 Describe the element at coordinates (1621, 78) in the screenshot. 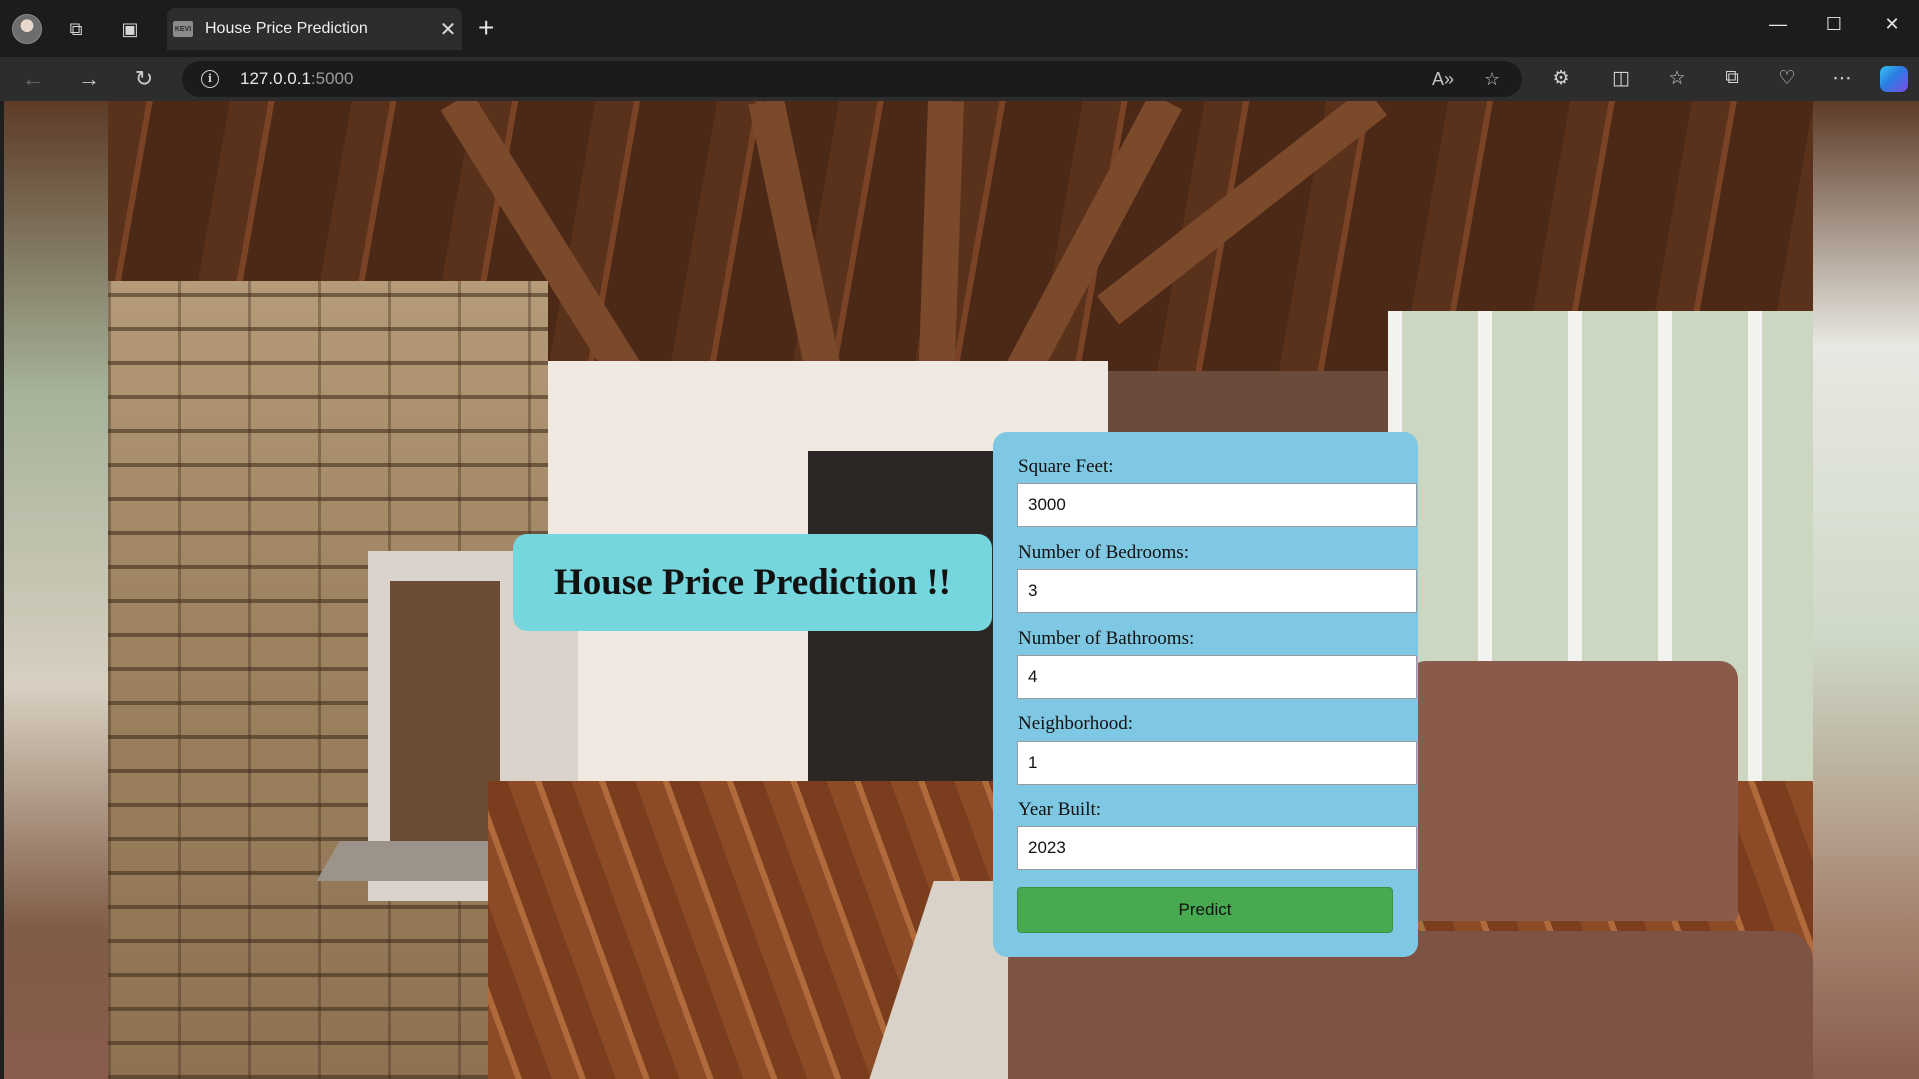

I see `split-screen-icon: ◫` at that location.